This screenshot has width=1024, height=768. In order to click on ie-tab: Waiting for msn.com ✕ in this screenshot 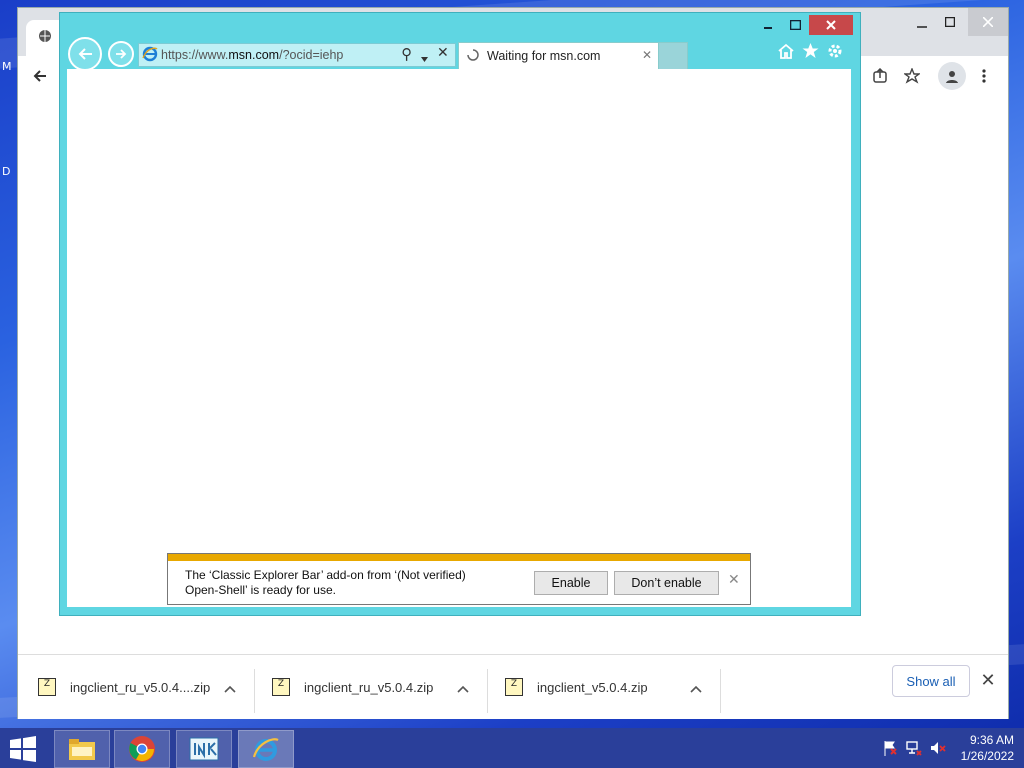, I will do `click(558, 56)`.